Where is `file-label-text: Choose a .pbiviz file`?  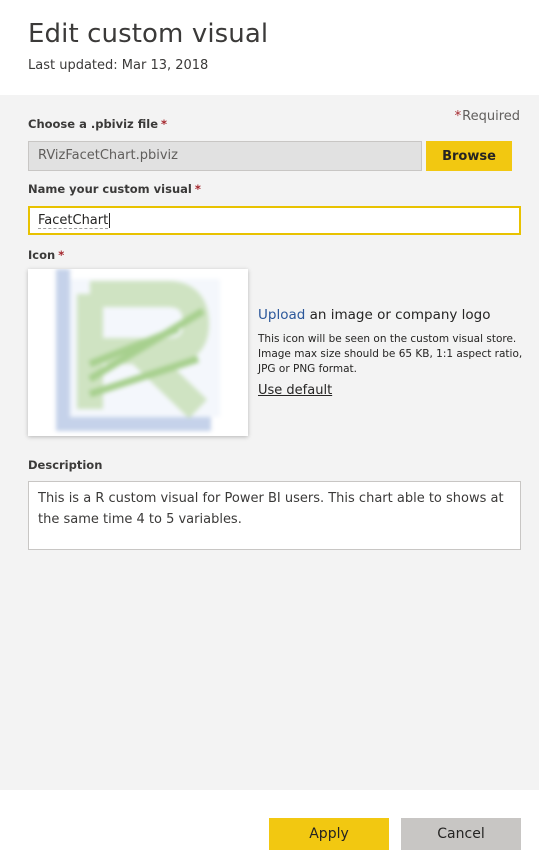 file-label-text: Choose a .pbiviz file is located at coordinates (93, 124).